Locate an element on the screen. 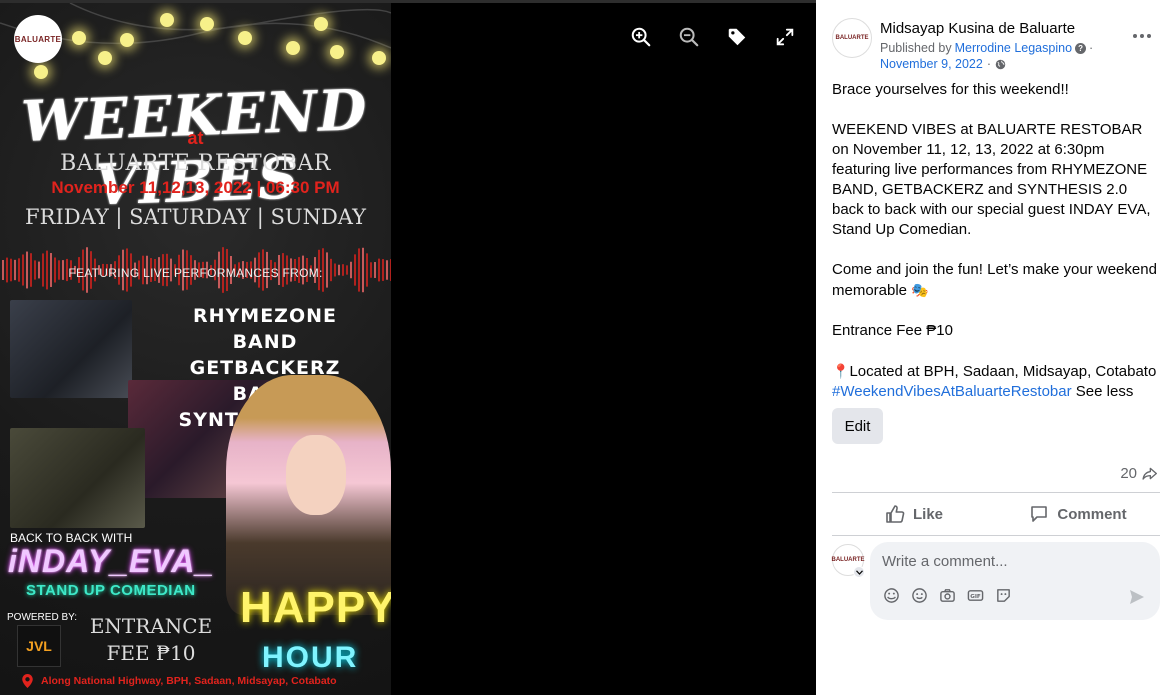 This screenshot has height=695, width=1174. poster-title: WEEKEND VIBES is located at coordinates (194, 147).